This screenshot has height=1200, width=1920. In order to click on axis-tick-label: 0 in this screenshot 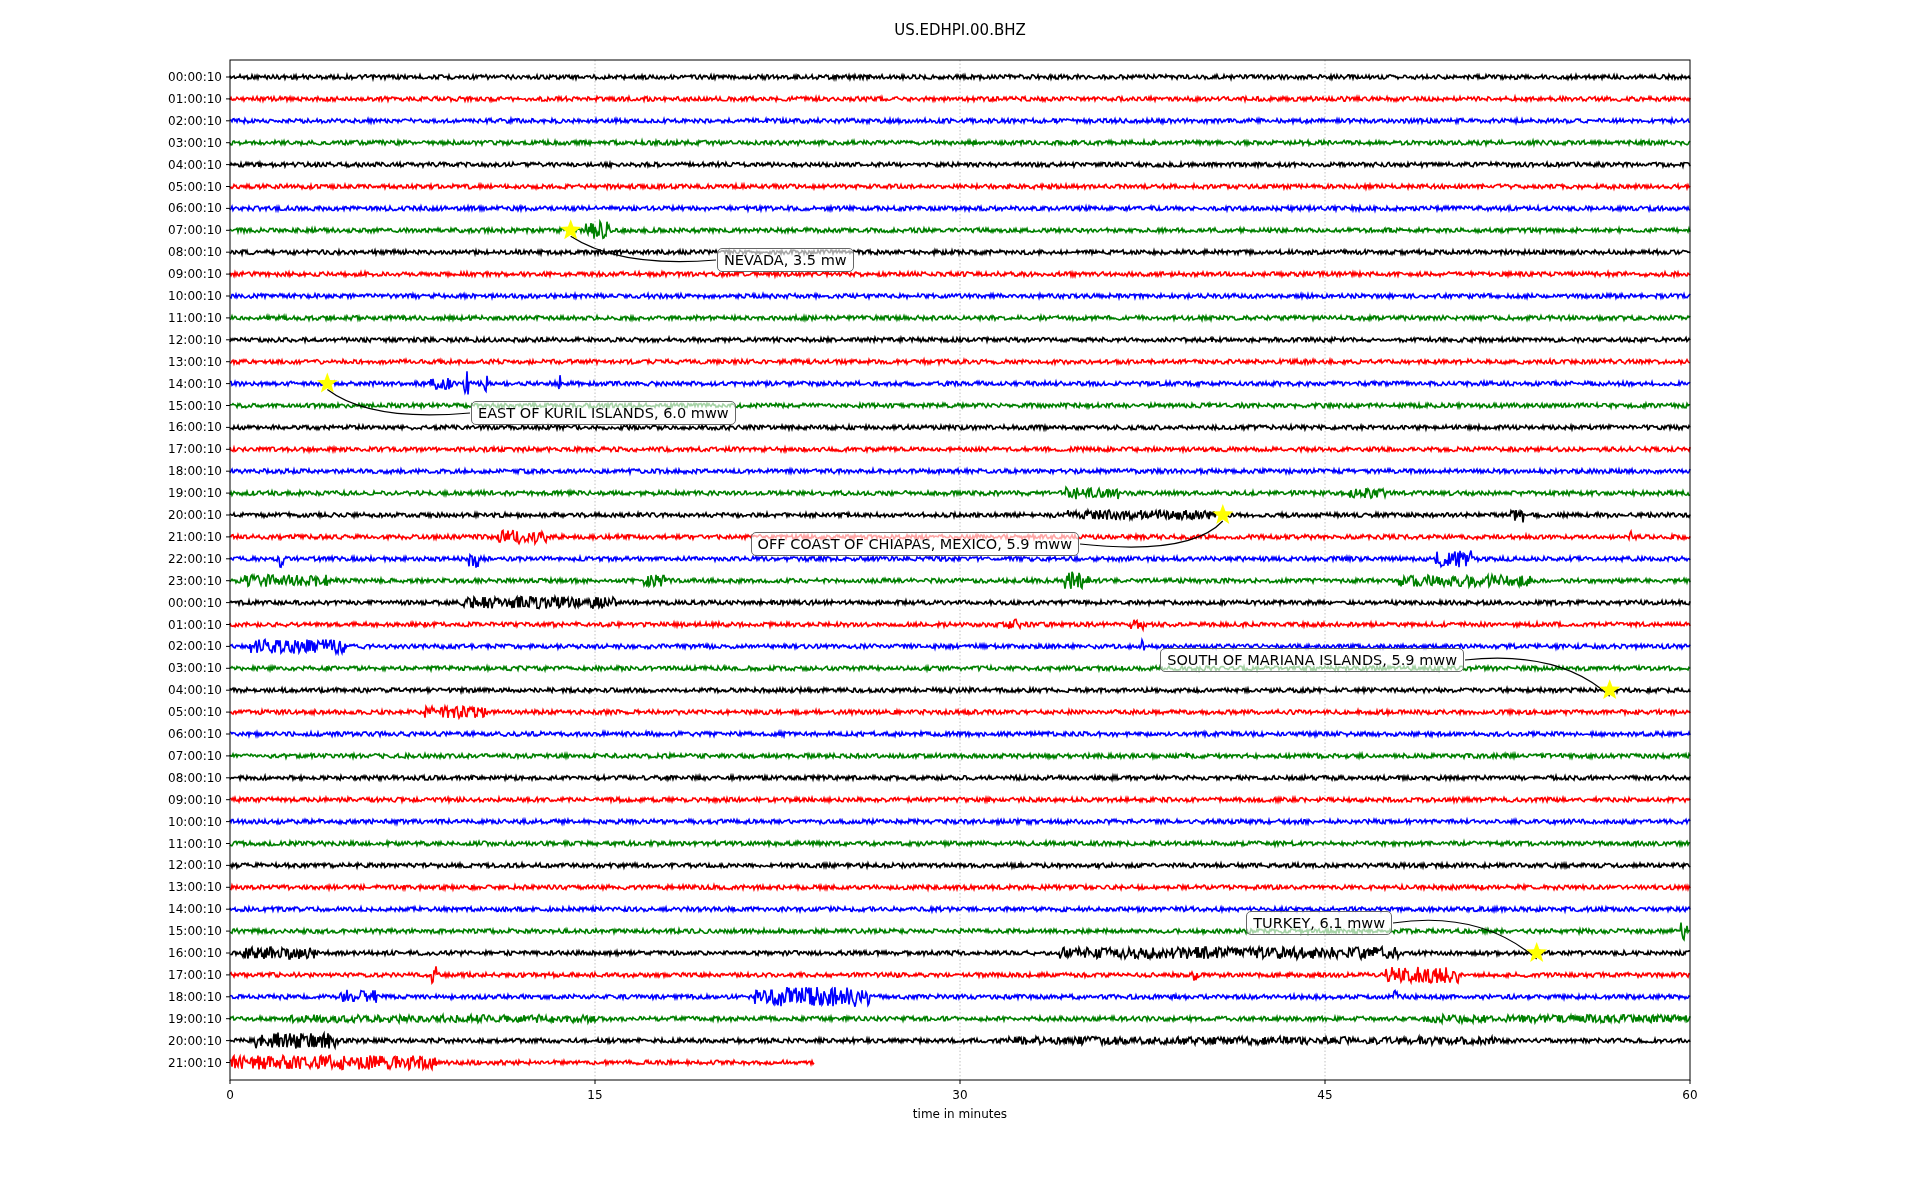, I will do `click(230, 1095)`.